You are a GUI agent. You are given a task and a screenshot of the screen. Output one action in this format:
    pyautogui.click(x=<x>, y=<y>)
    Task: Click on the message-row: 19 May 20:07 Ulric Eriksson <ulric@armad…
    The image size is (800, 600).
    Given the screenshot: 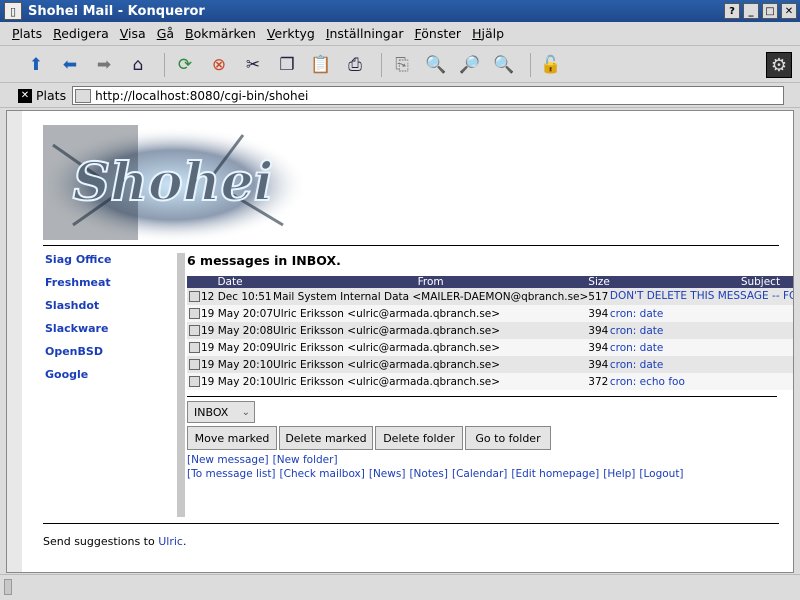 What is the action you would take?
    pyautogui.click(x=490, y=313)
    